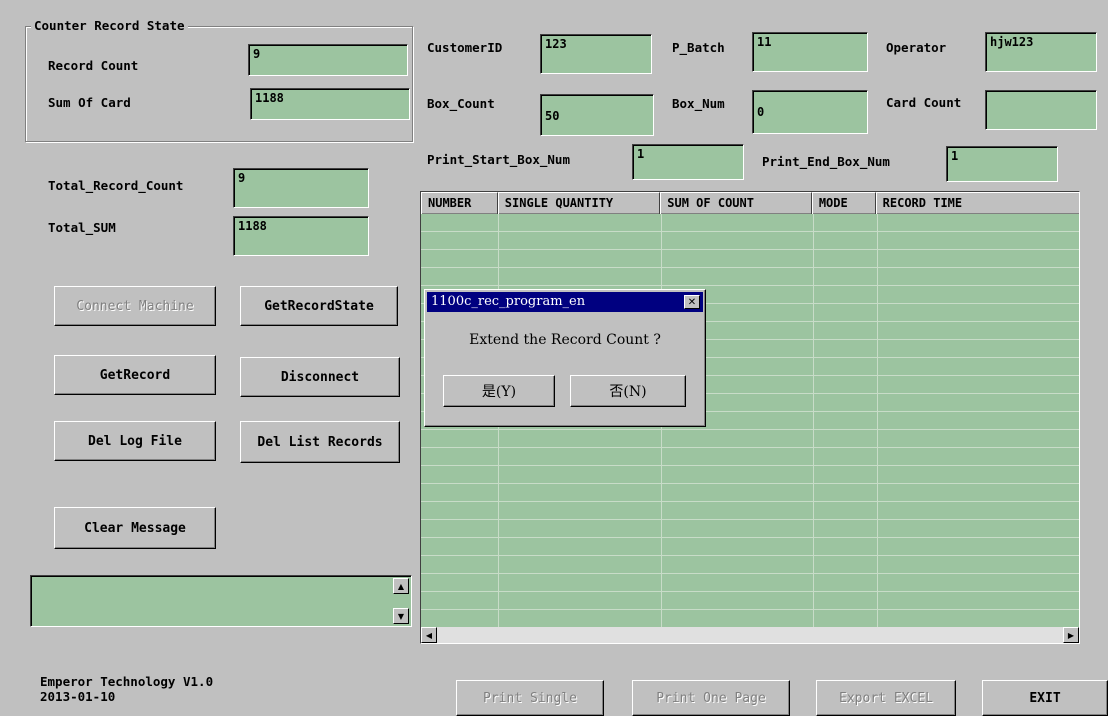 Image resolution: width=1108 pixels, height=716 pixels. What do you see at coordinates (692, 302) in the screenshot?
I see `close-icon: ✕` at bounding box center [692, 302].